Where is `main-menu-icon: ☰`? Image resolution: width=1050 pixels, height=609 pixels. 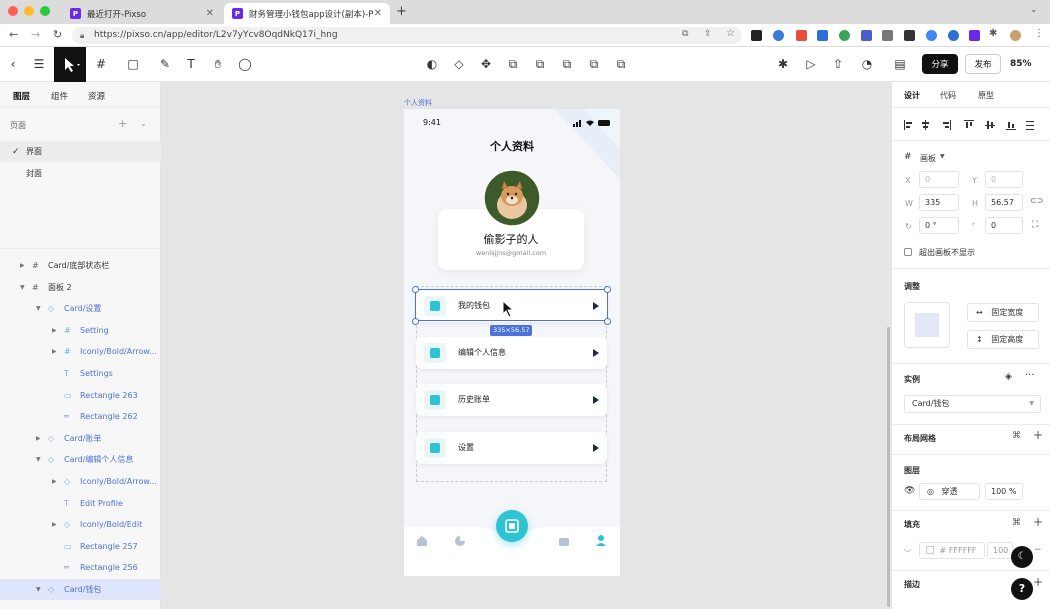 main-menu-icon: ☰ is located at coordinates (39, 64).